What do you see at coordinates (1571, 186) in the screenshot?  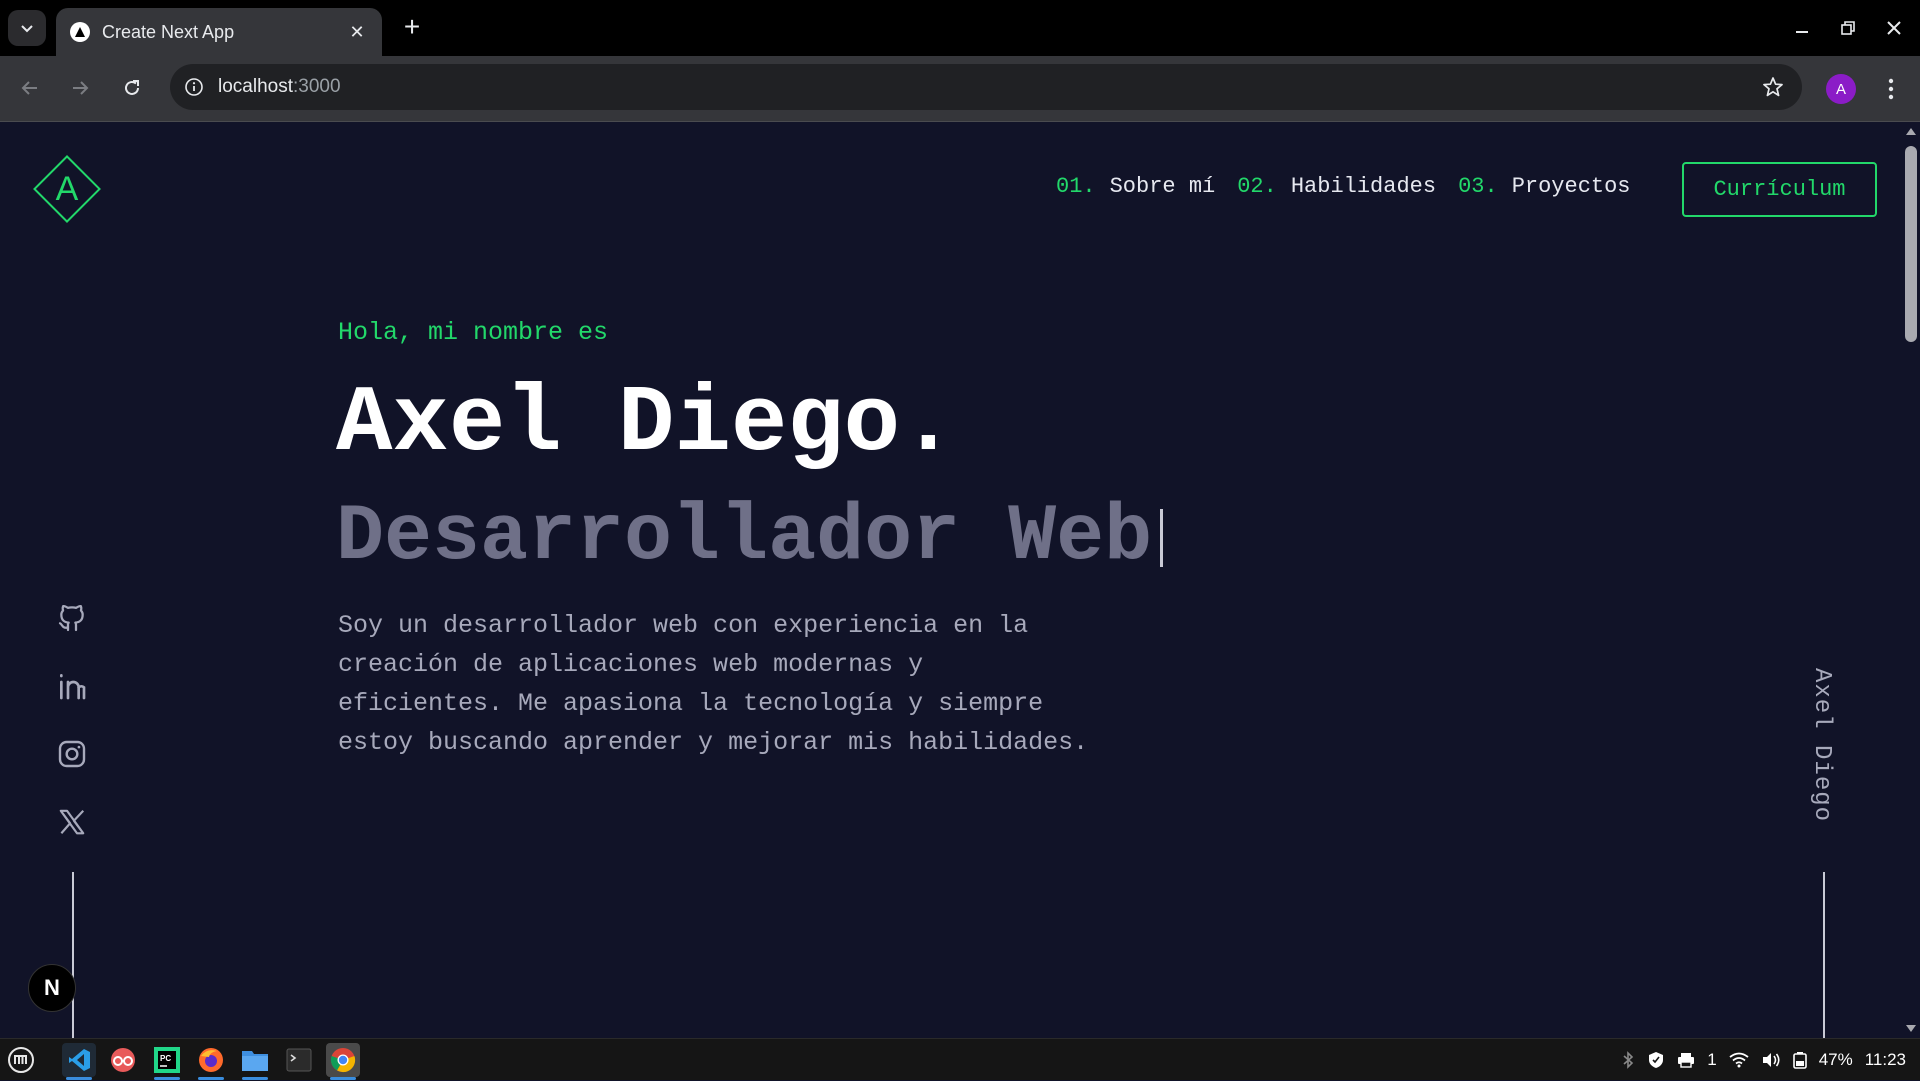 I see `nav-item-label: Proyectos` at bounding box center [1571, 186].